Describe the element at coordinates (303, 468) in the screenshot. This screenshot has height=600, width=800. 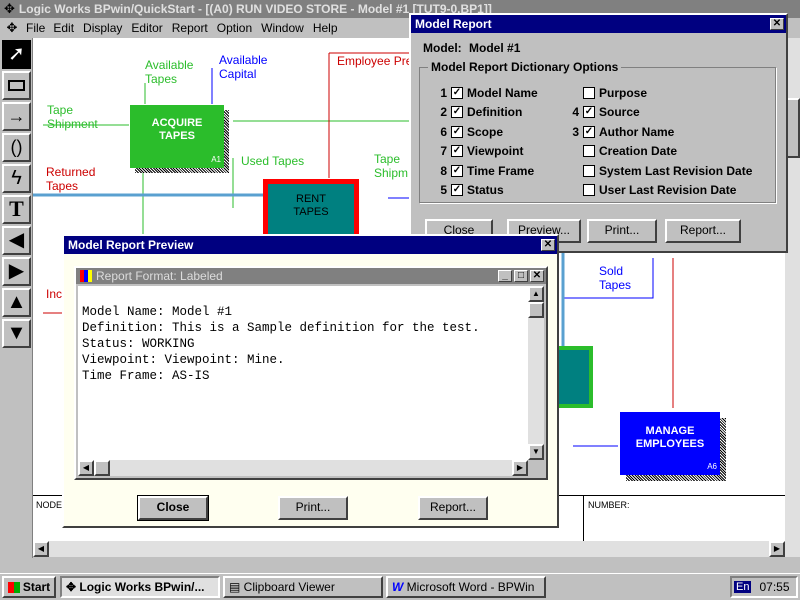
I see `report-hscrollbar: ◀ ▶` at that location.